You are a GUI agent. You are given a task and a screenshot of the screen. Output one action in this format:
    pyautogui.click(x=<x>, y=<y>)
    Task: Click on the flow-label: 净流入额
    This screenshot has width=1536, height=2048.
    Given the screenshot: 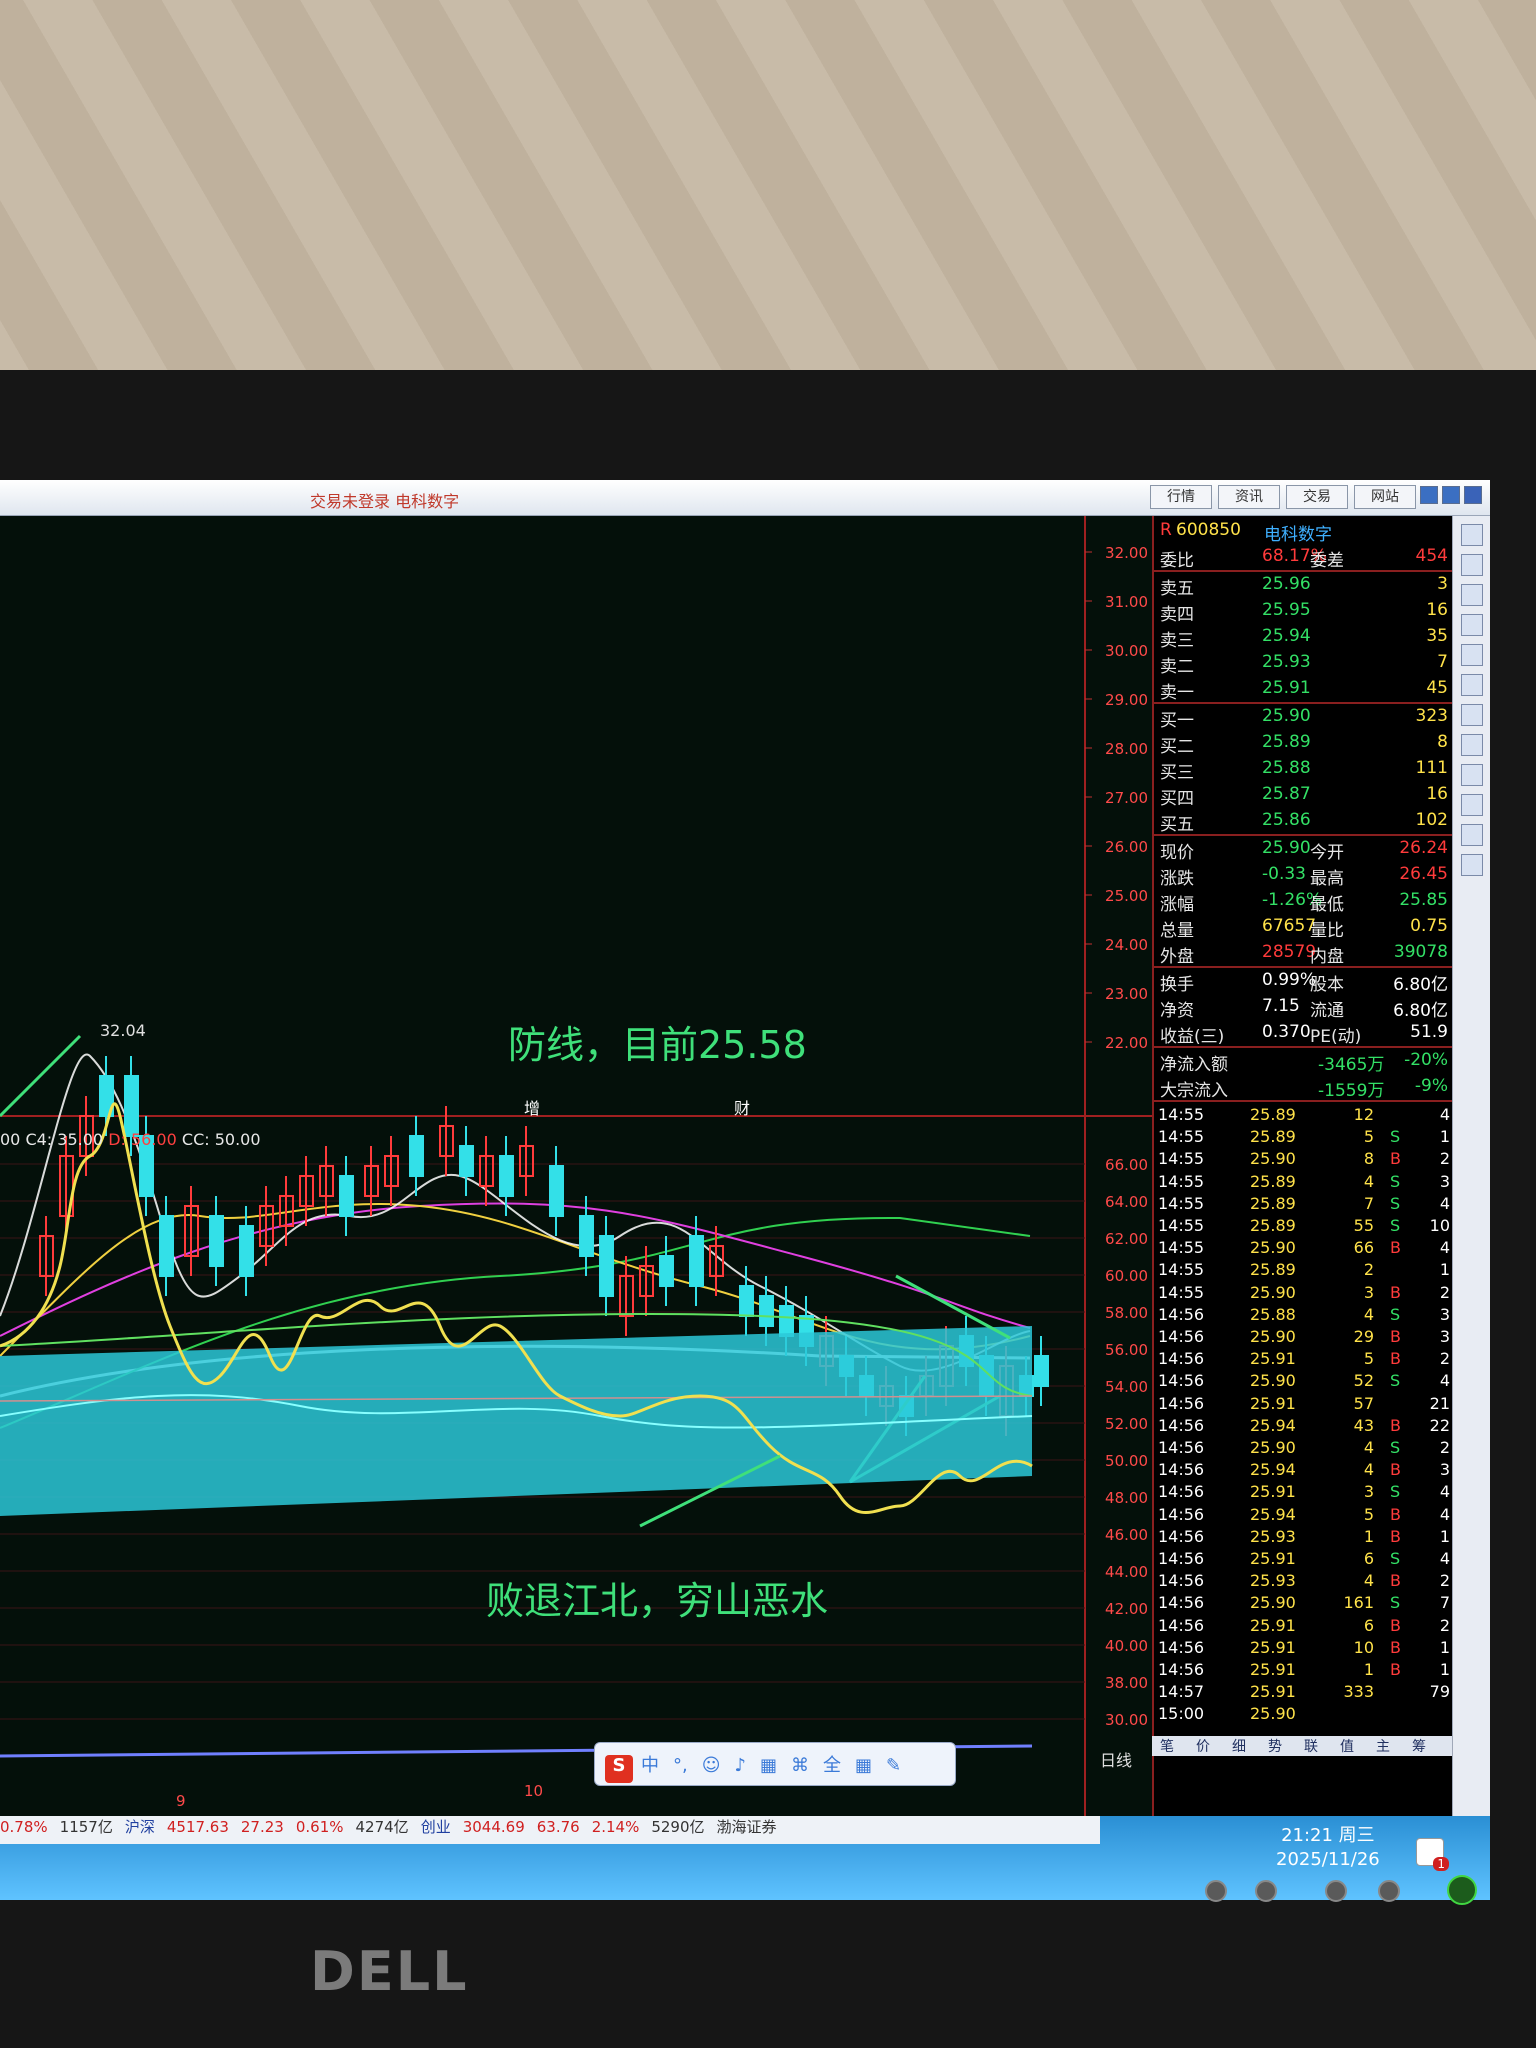 What is the action you would take?
    pyautogui.click(x=1194, y=1065)
    